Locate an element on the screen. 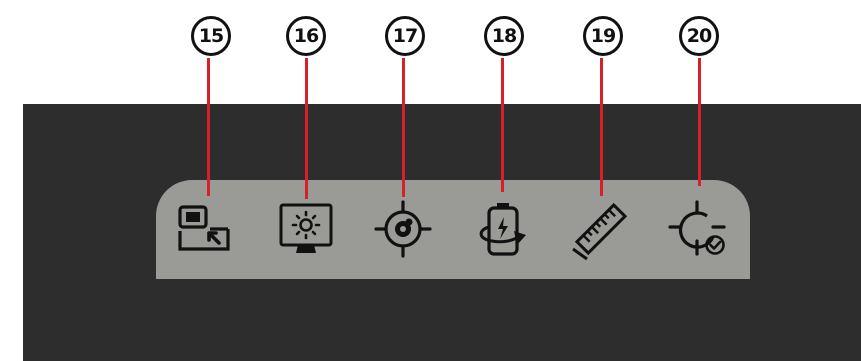  target-lock-icon is located at coordinates (403, 229).